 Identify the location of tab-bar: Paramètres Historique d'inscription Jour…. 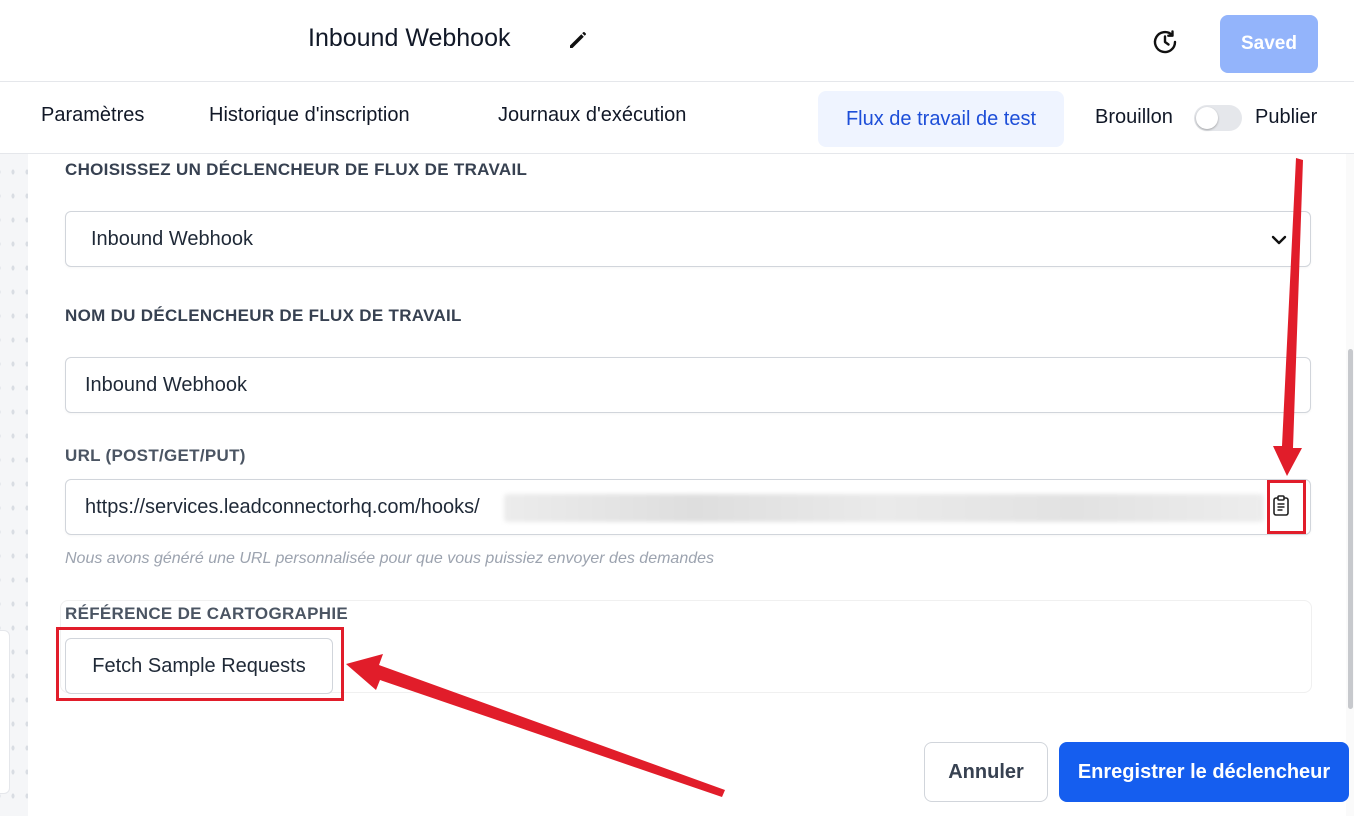
(677, 118).